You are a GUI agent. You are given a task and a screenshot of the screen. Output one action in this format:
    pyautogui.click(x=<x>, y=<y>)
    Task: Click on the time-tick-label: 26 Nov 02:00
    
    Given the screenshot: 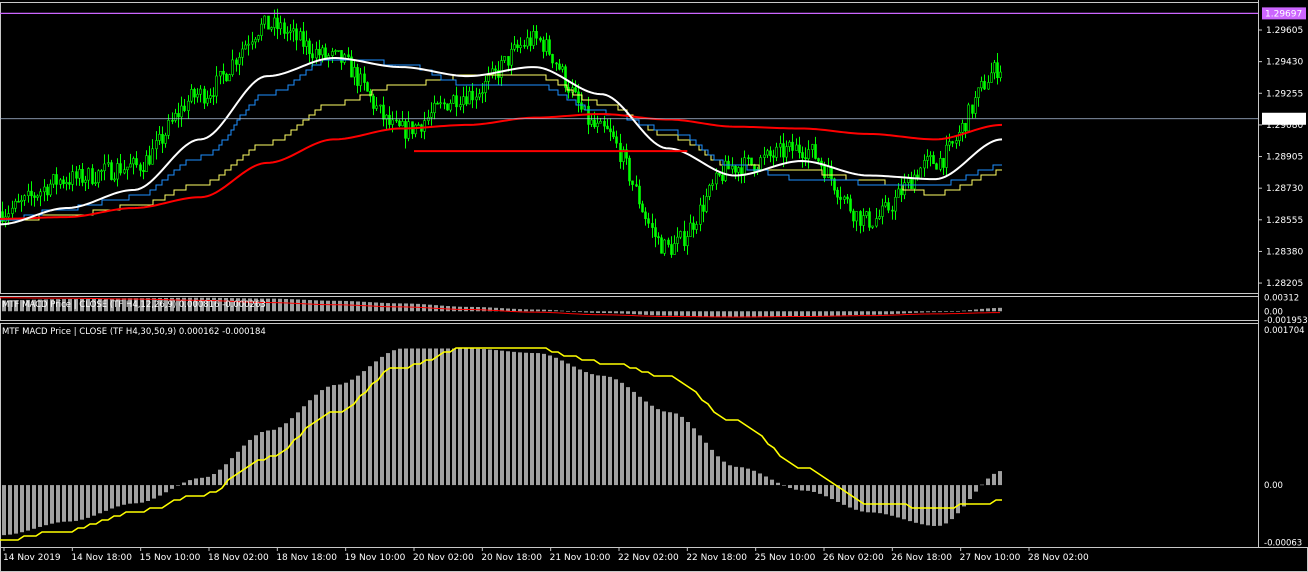 What is the action you would take?
    pyautogui.click(x=853, y=558)
    